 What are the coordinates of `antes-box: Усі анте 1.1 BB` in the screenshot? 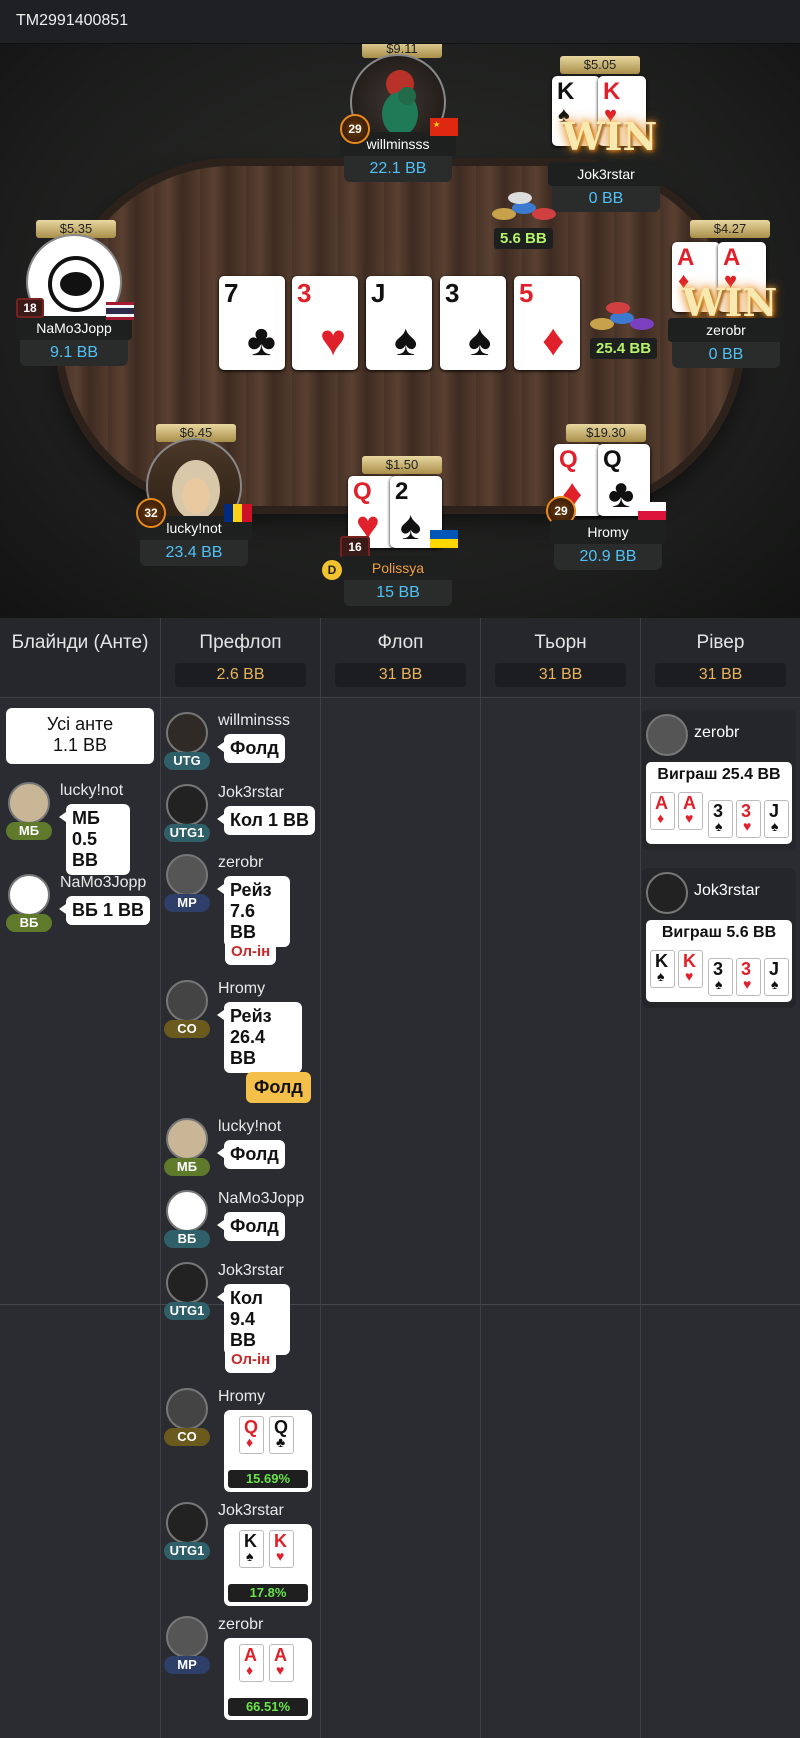 It's located at (80, 736).